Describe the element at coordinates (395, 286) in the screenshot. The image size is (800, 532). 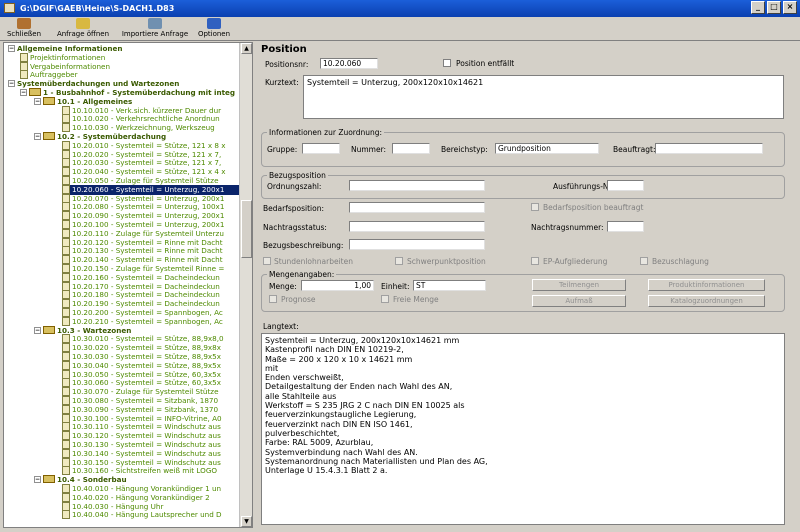
I see `einheit-label: Einheit:` at that location.